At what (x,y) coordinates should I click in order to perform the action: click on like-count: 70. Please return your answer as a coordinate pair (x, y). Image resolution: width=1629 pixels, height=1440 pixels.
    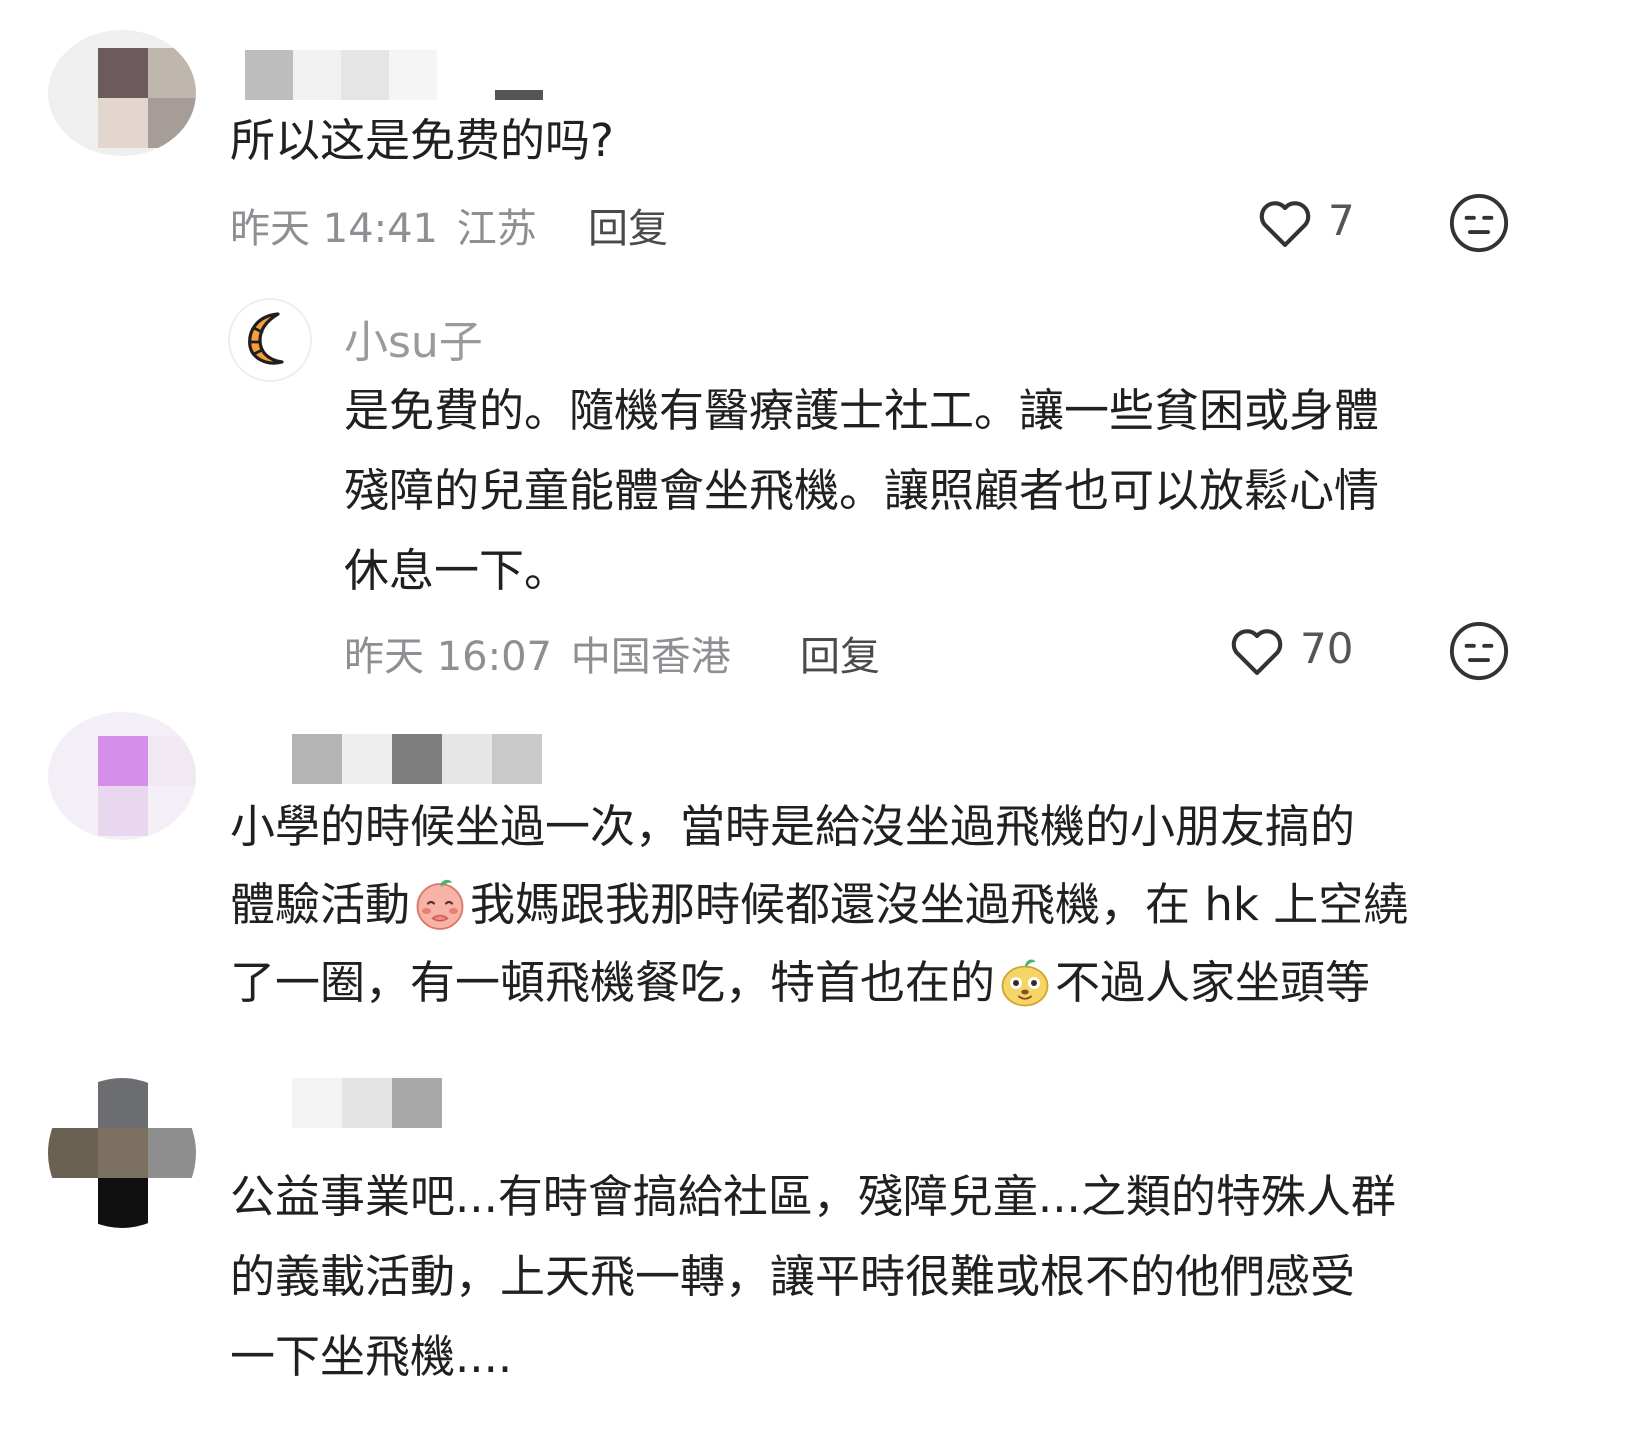
    Looking at the image, I should click on (1327, 648).